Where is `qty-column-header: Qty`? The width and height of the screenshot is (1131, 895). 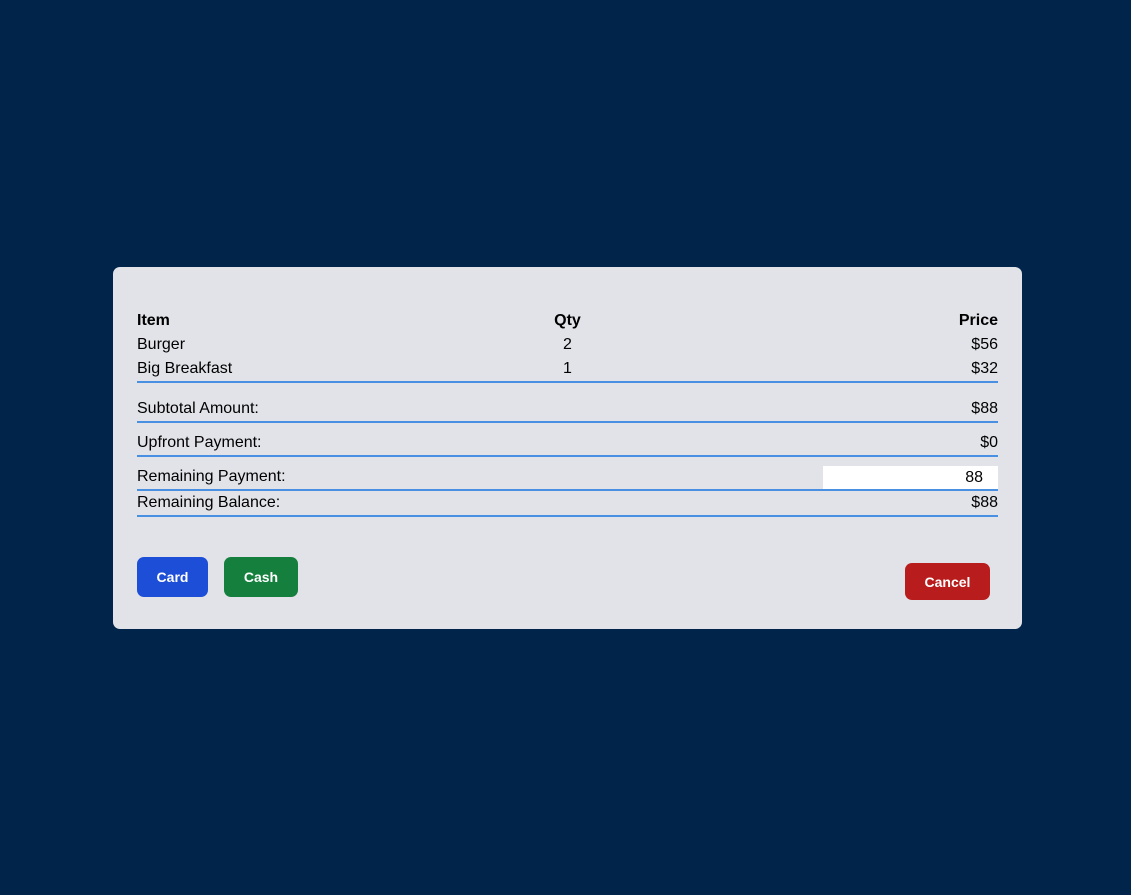 qty-column-header: Qty is located at coordinates (567, 320).